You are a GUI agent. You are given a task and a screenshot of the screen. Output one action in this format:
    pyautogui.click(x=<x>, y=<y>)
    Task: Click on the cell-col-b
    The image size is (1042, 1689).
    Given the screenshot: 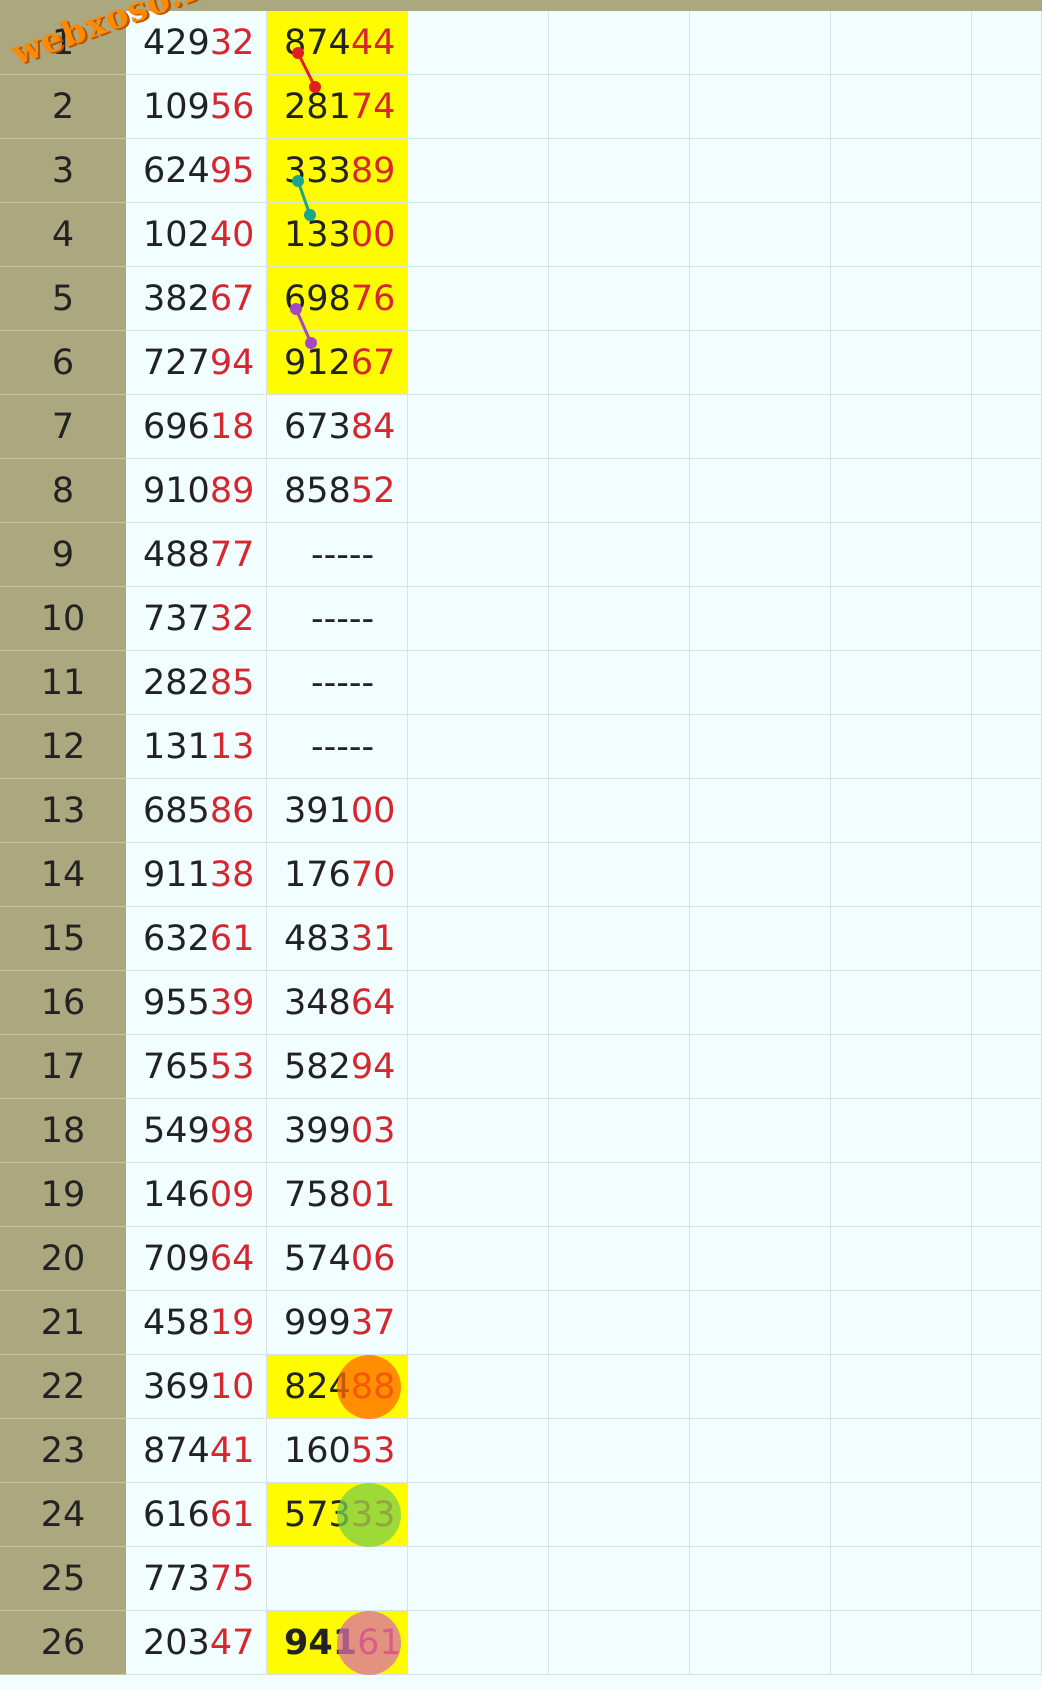 What is the action you would take?
    pyautogui.click(x=337, y=1579)
    